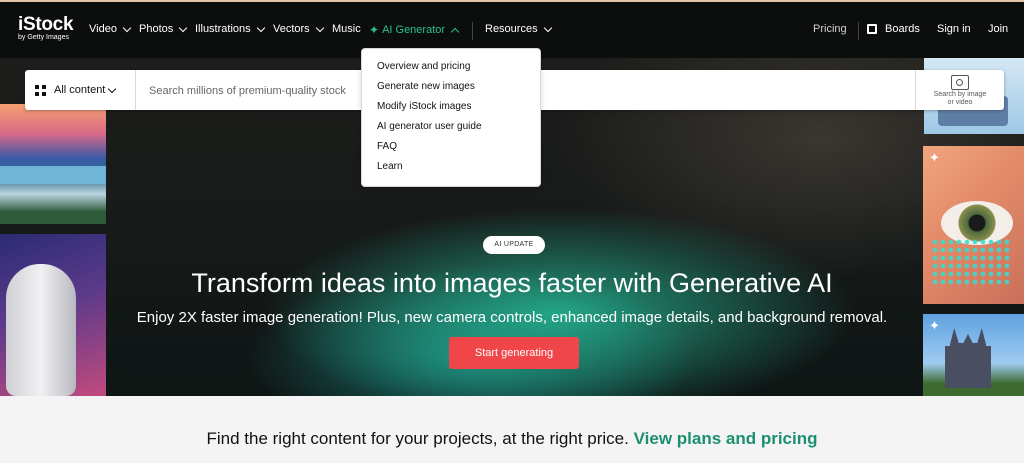 Image resolution: width=1024 pixels, height=463 pixels. What do you see at coordinates (390, 166) in the screenshot?
I see `menu-item-learn: Learn` at bounding box center [390, 166].